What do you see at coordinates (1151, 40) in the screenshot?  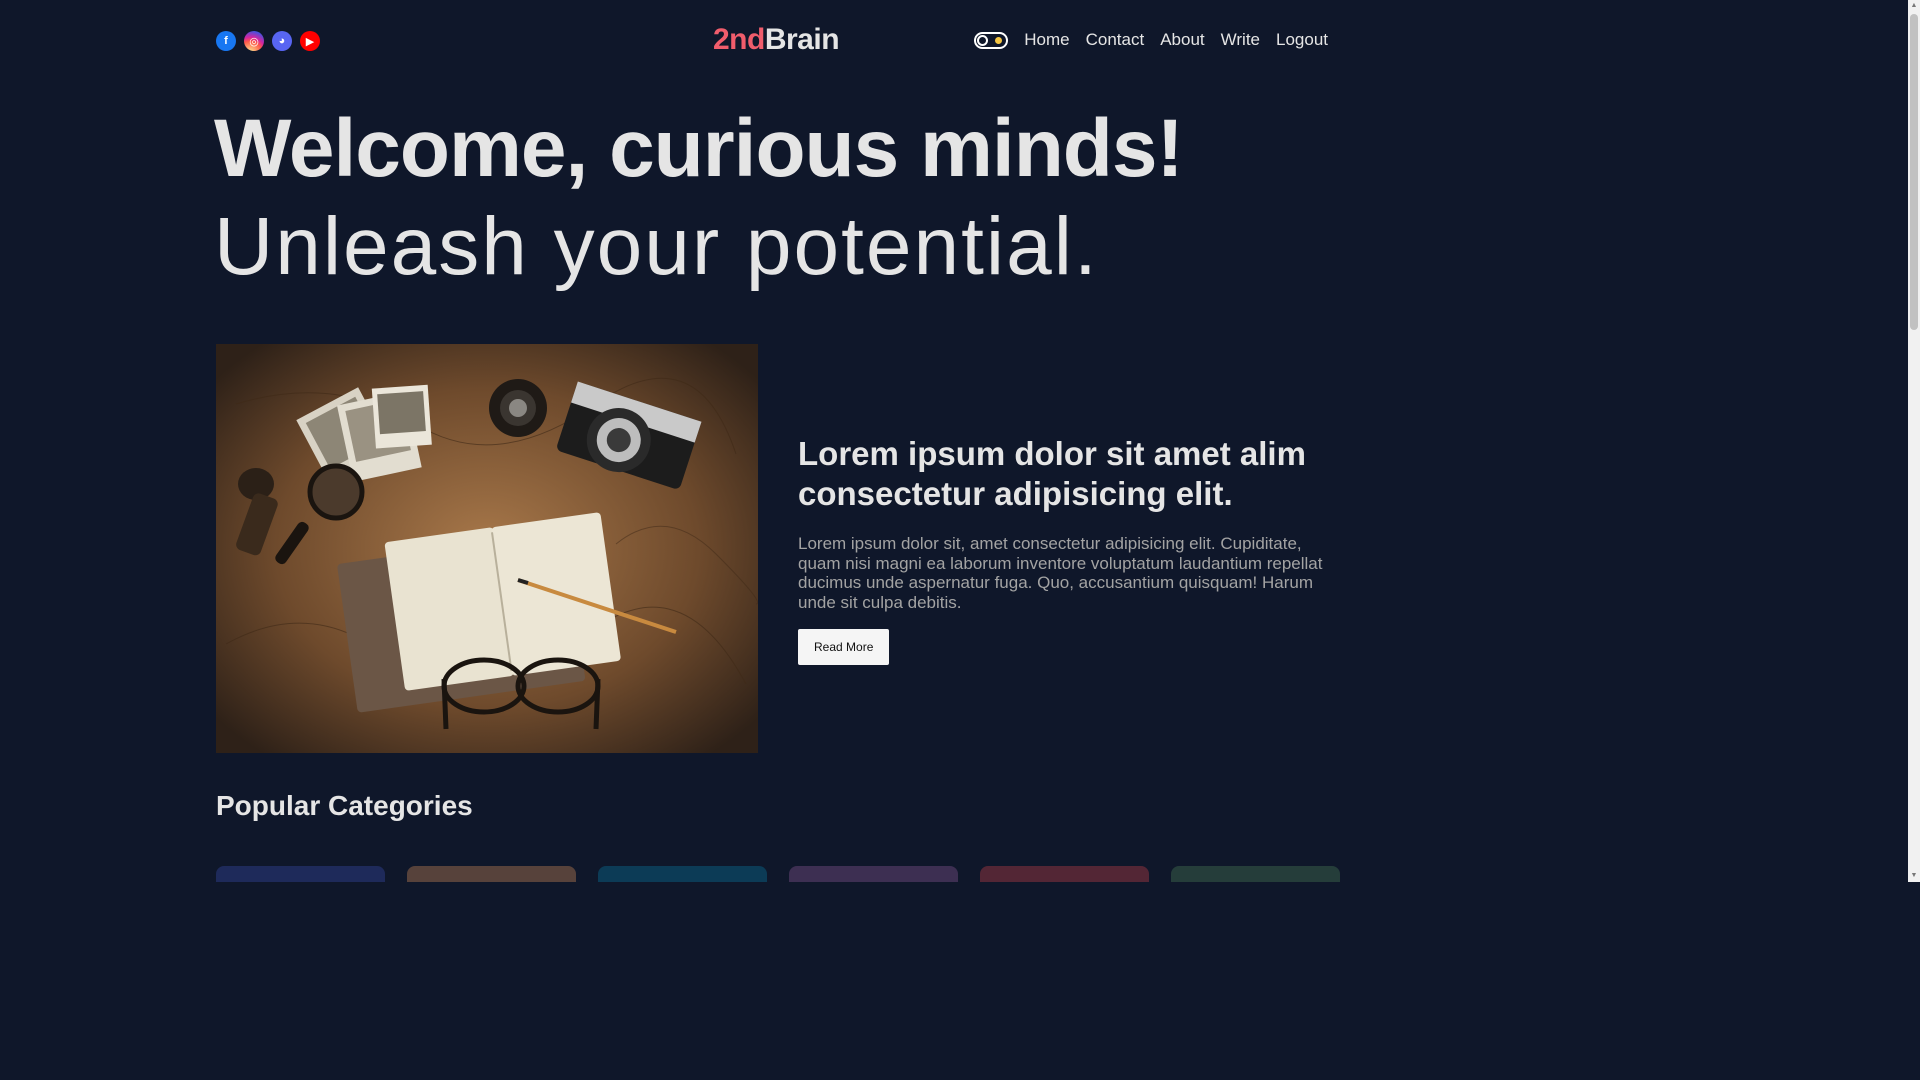 I see `main-nav: Home Contact About Write Logout` at bounding box center [1151, 40].